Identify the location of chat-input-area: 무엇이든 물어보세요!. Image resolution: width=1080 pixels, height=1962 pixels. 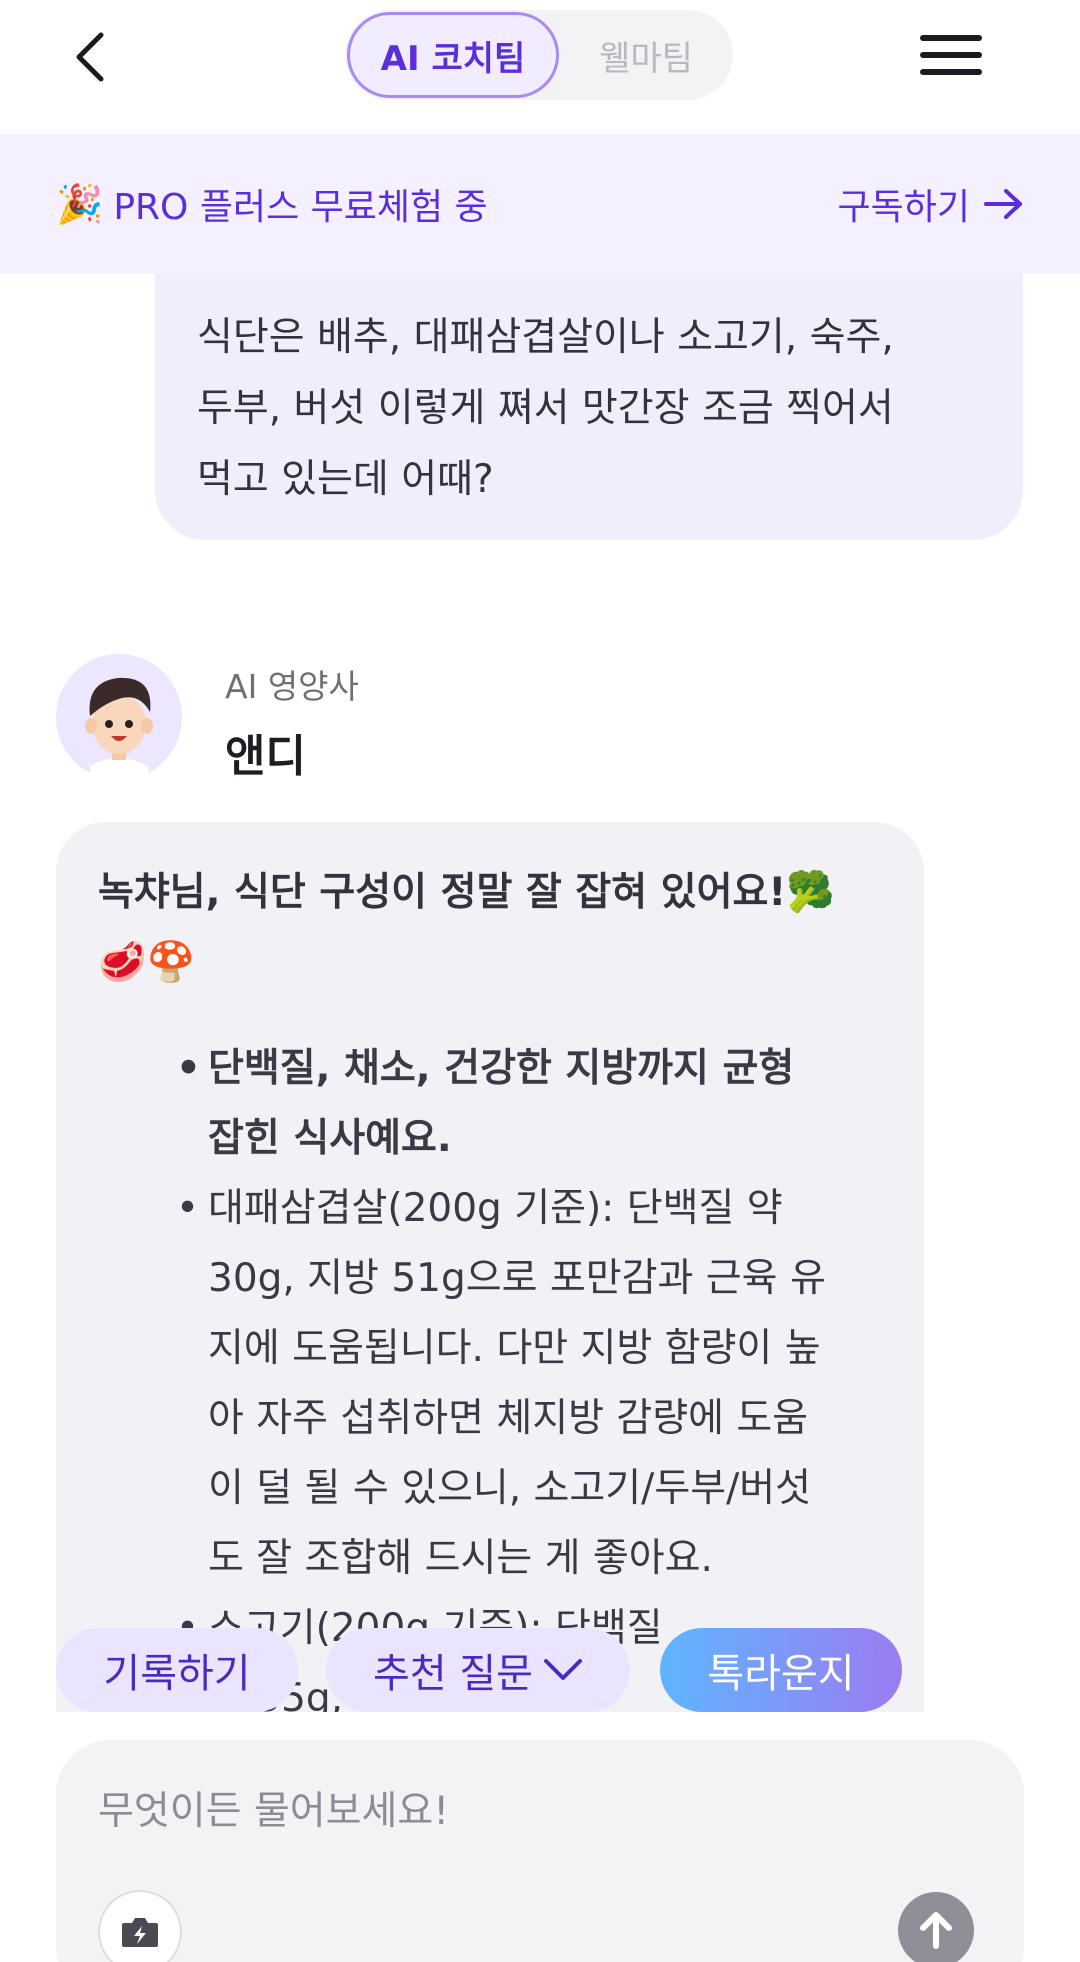
(540, 1851).